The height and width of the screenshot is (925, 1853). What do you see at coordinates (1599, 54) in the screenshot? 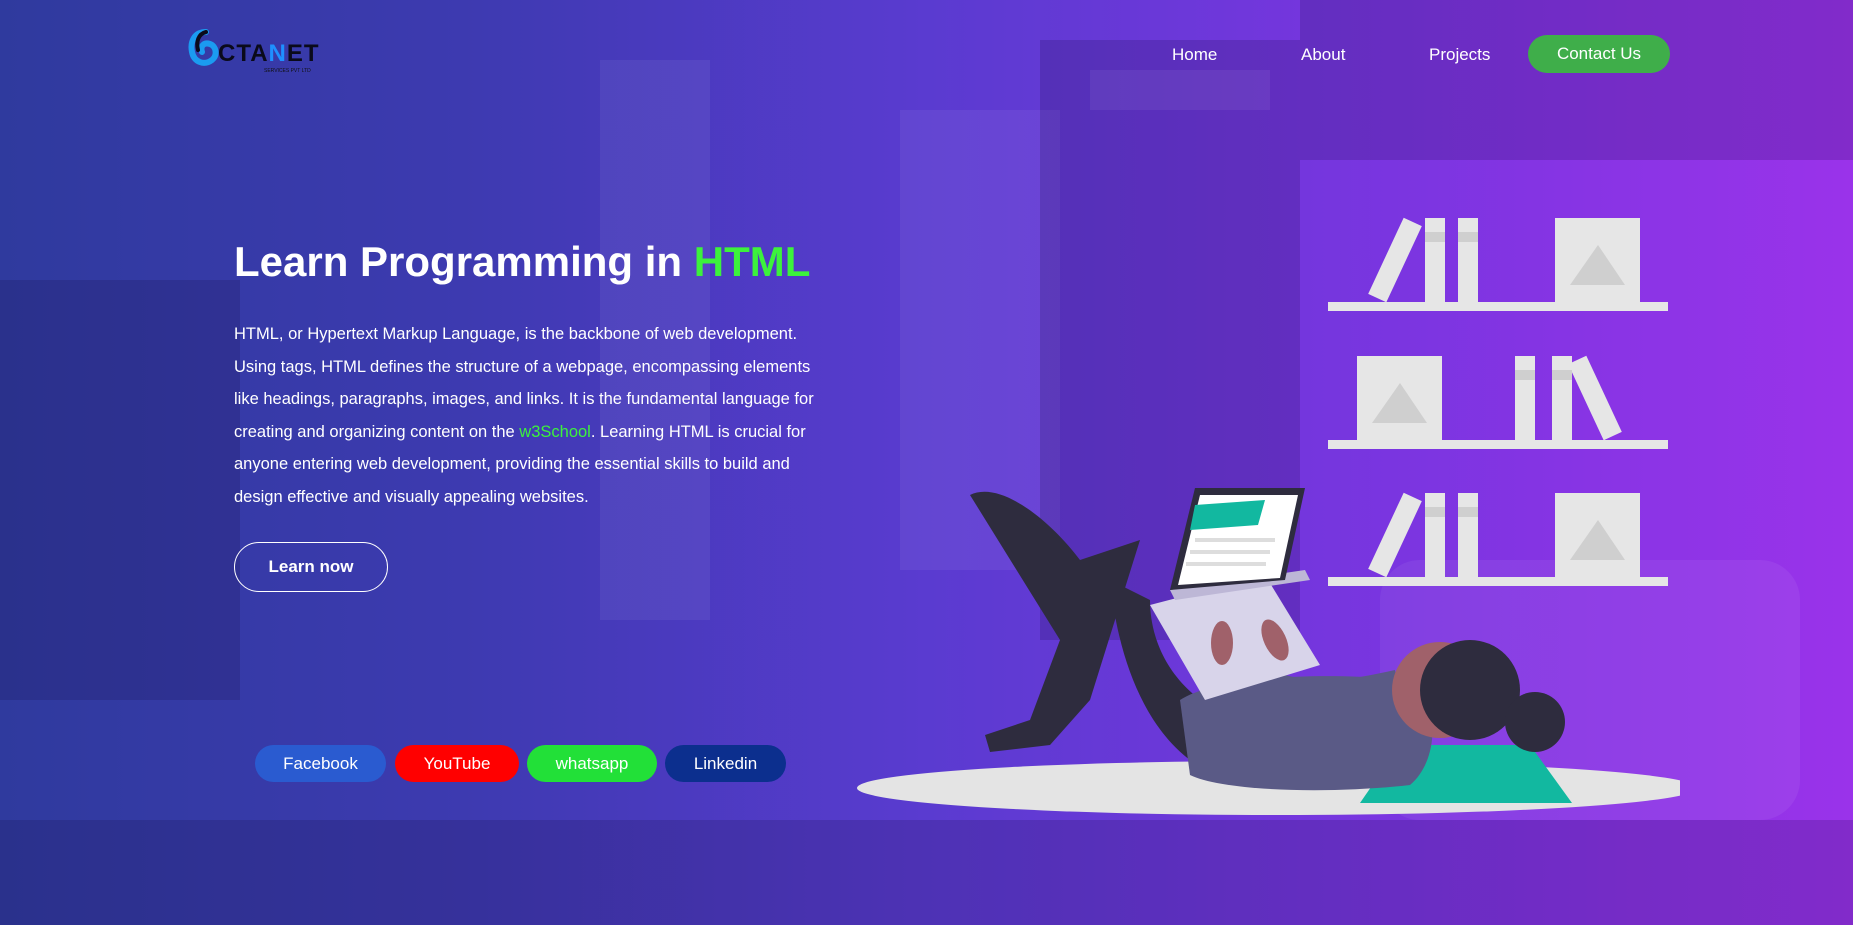
I see `contact-us-button: Contact Us` at bounding box center [1599, 54].